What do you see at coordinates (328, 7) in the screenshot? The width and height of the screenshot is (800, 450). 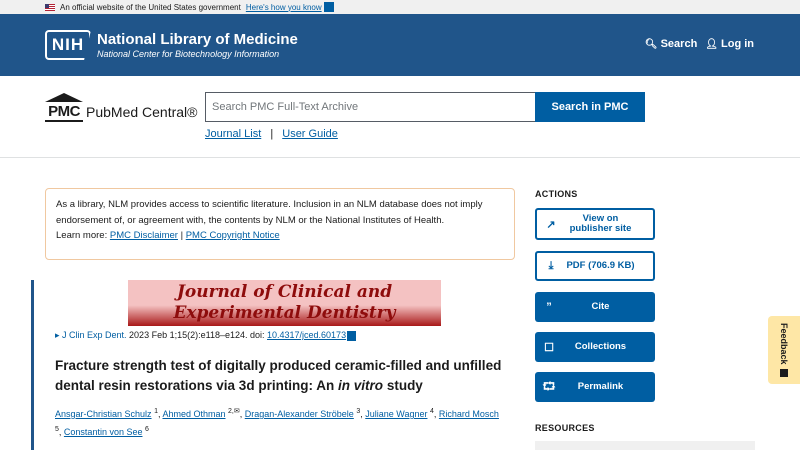 I see `expand-toggle-icon` at bounding box center [328, 7].